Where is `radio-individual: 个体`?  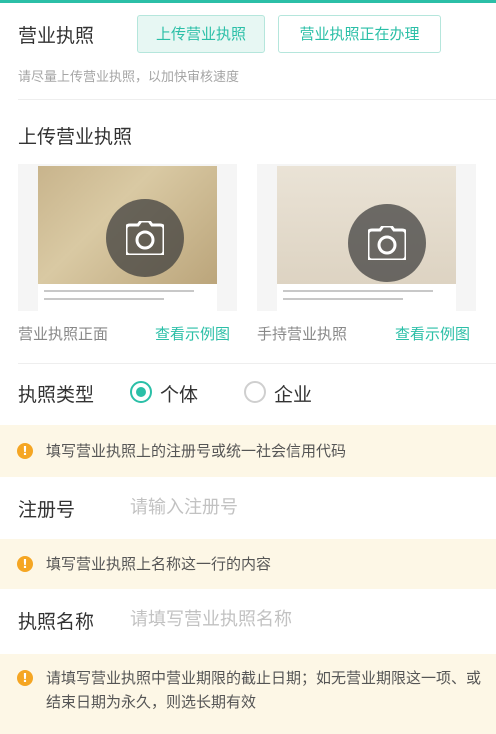 radio-individual: 个体 is located at coordinates (170, 393).